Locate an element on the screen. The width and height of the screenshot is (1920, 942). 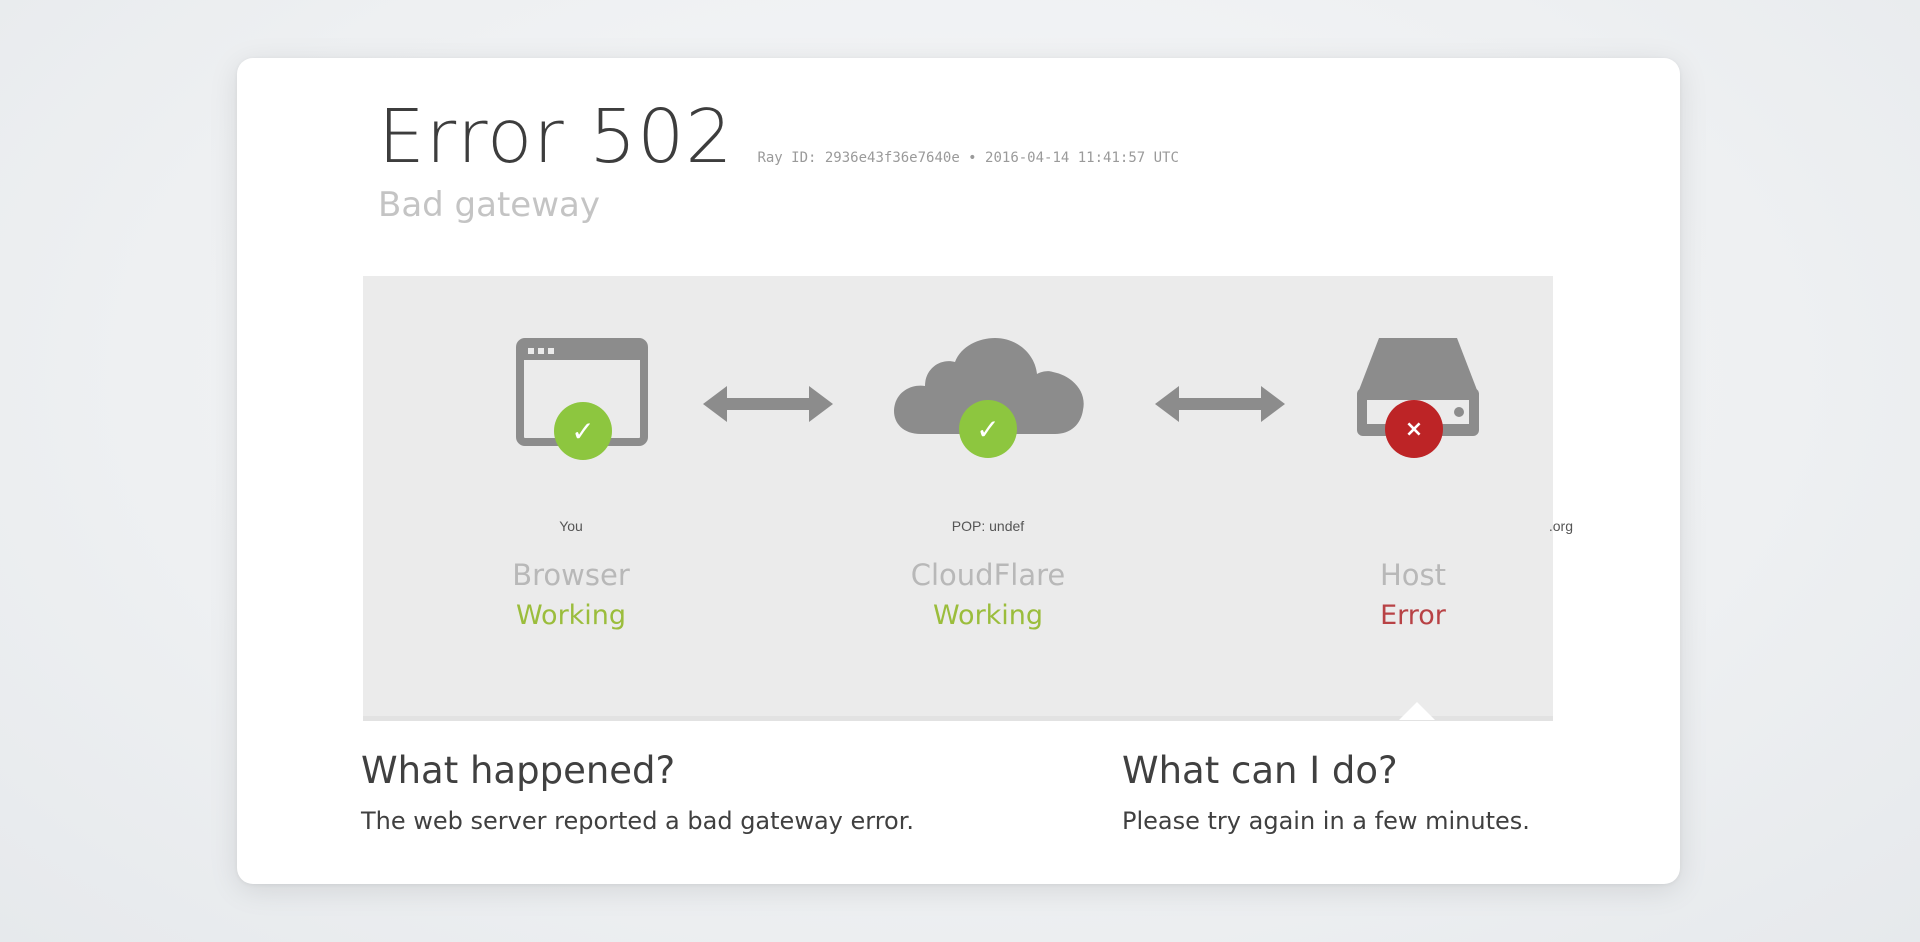
node-name: CloudFlare is located at coordinates (988, 575).